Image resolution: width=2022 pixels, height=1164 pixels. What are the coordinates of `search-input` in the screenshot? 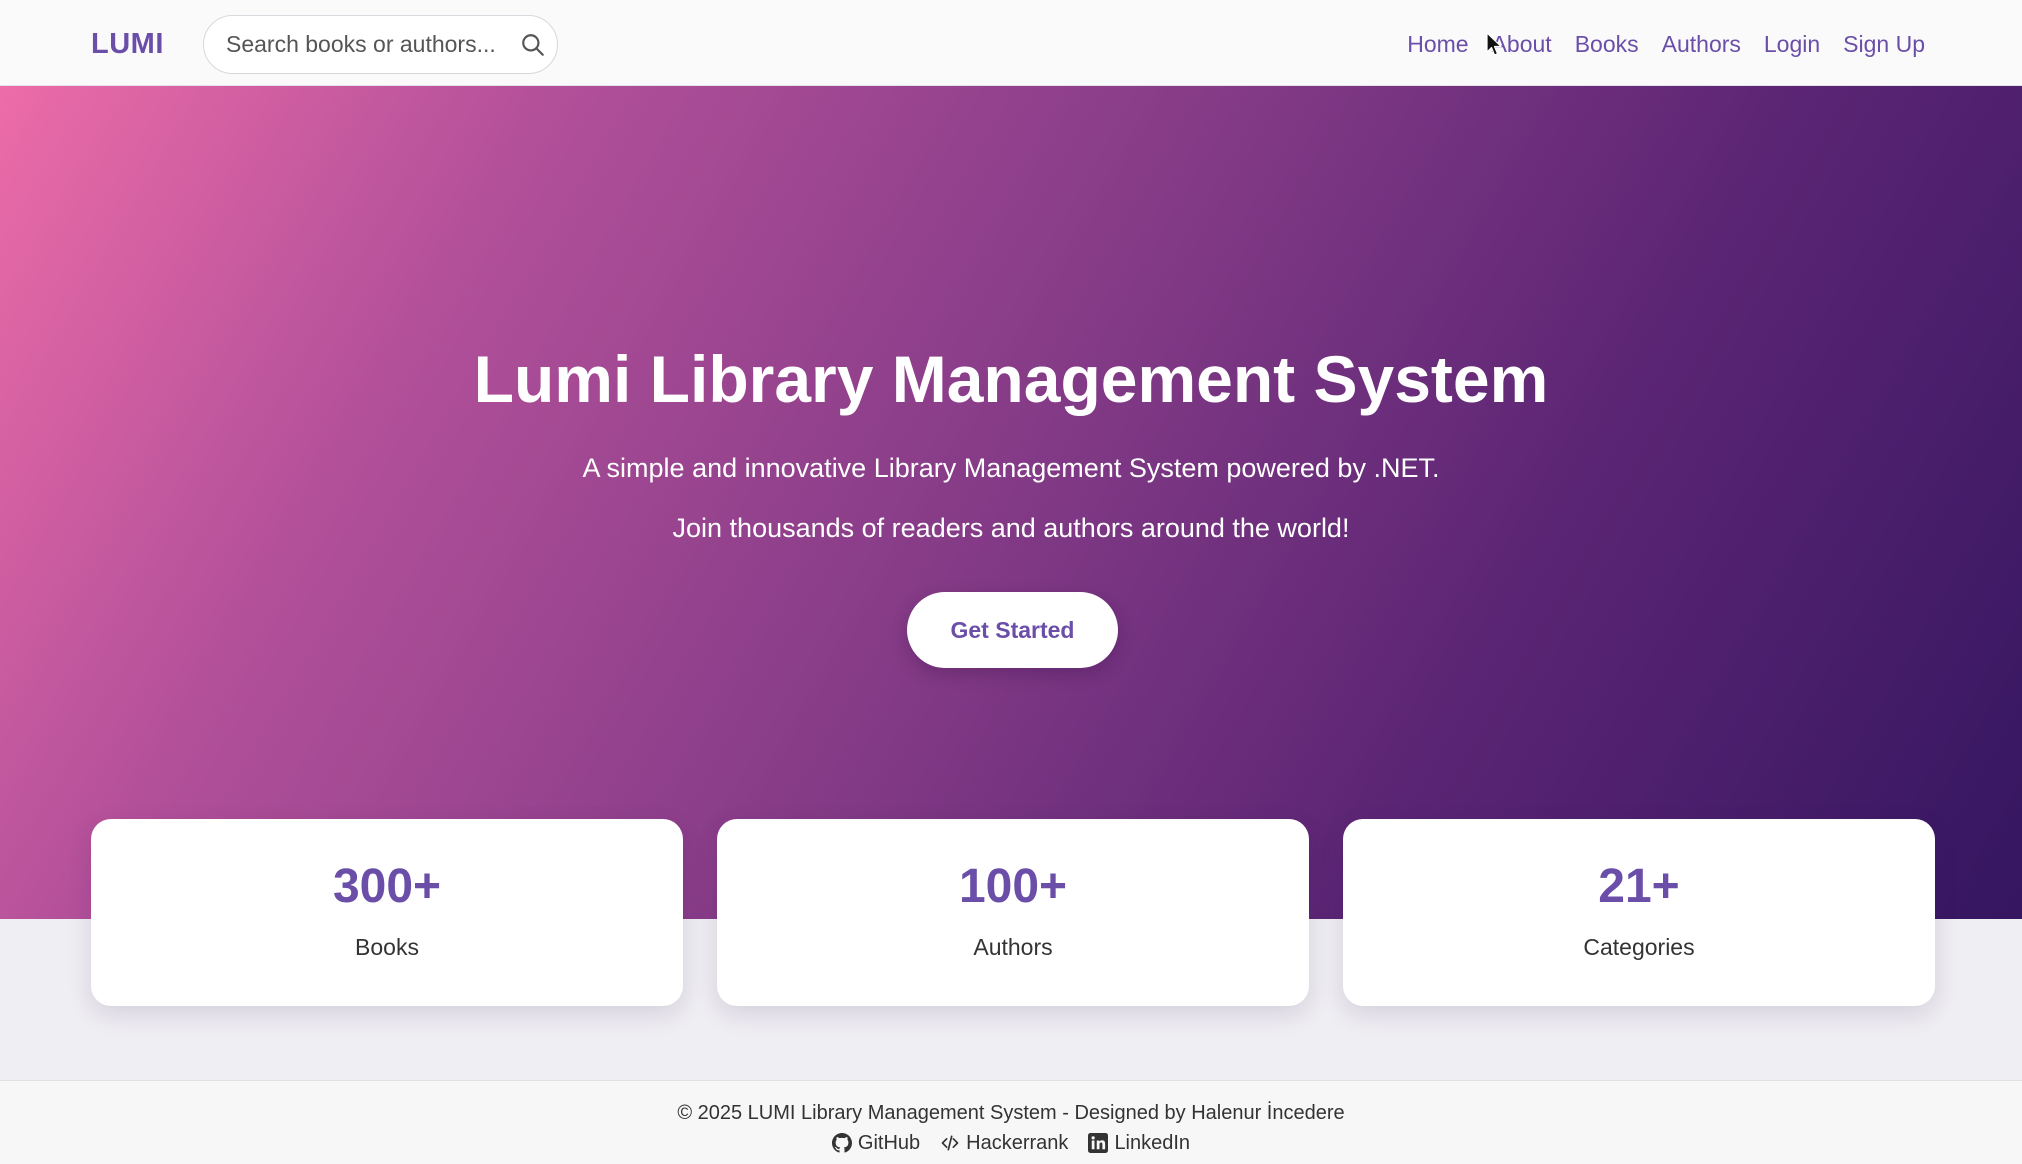 It's located at (366, 44).